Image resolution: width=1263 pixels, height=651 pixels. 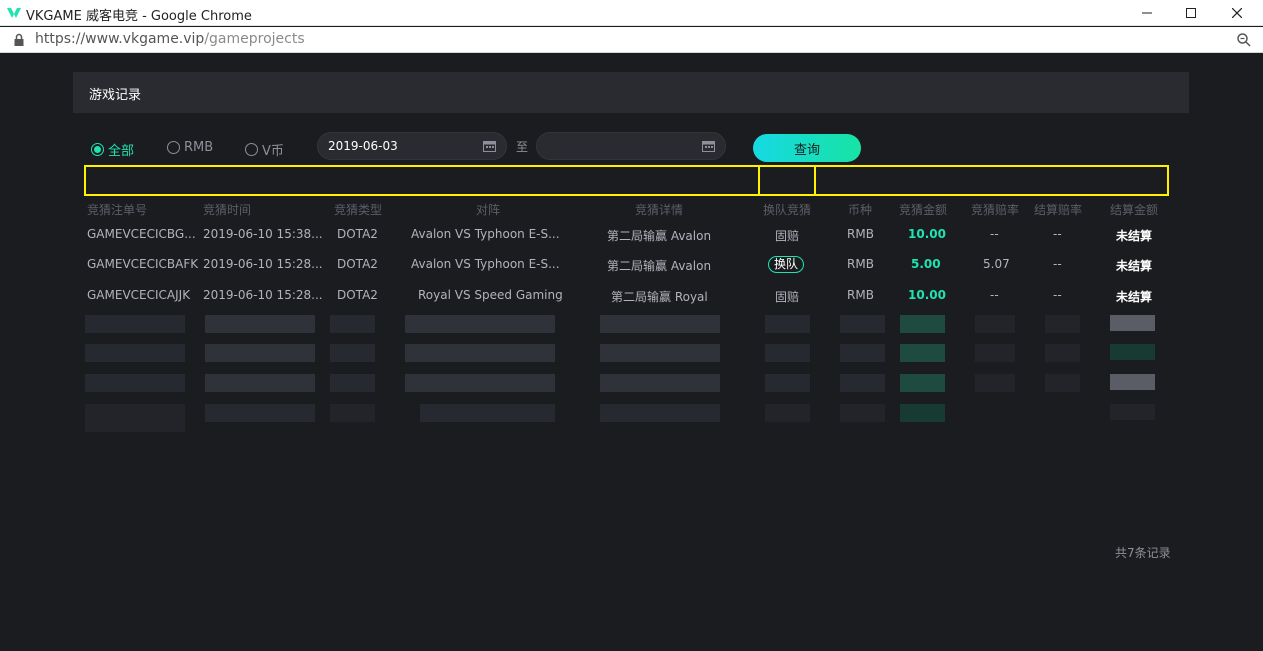 I want to click on column-header: 币种, so click(x=860, y=210).